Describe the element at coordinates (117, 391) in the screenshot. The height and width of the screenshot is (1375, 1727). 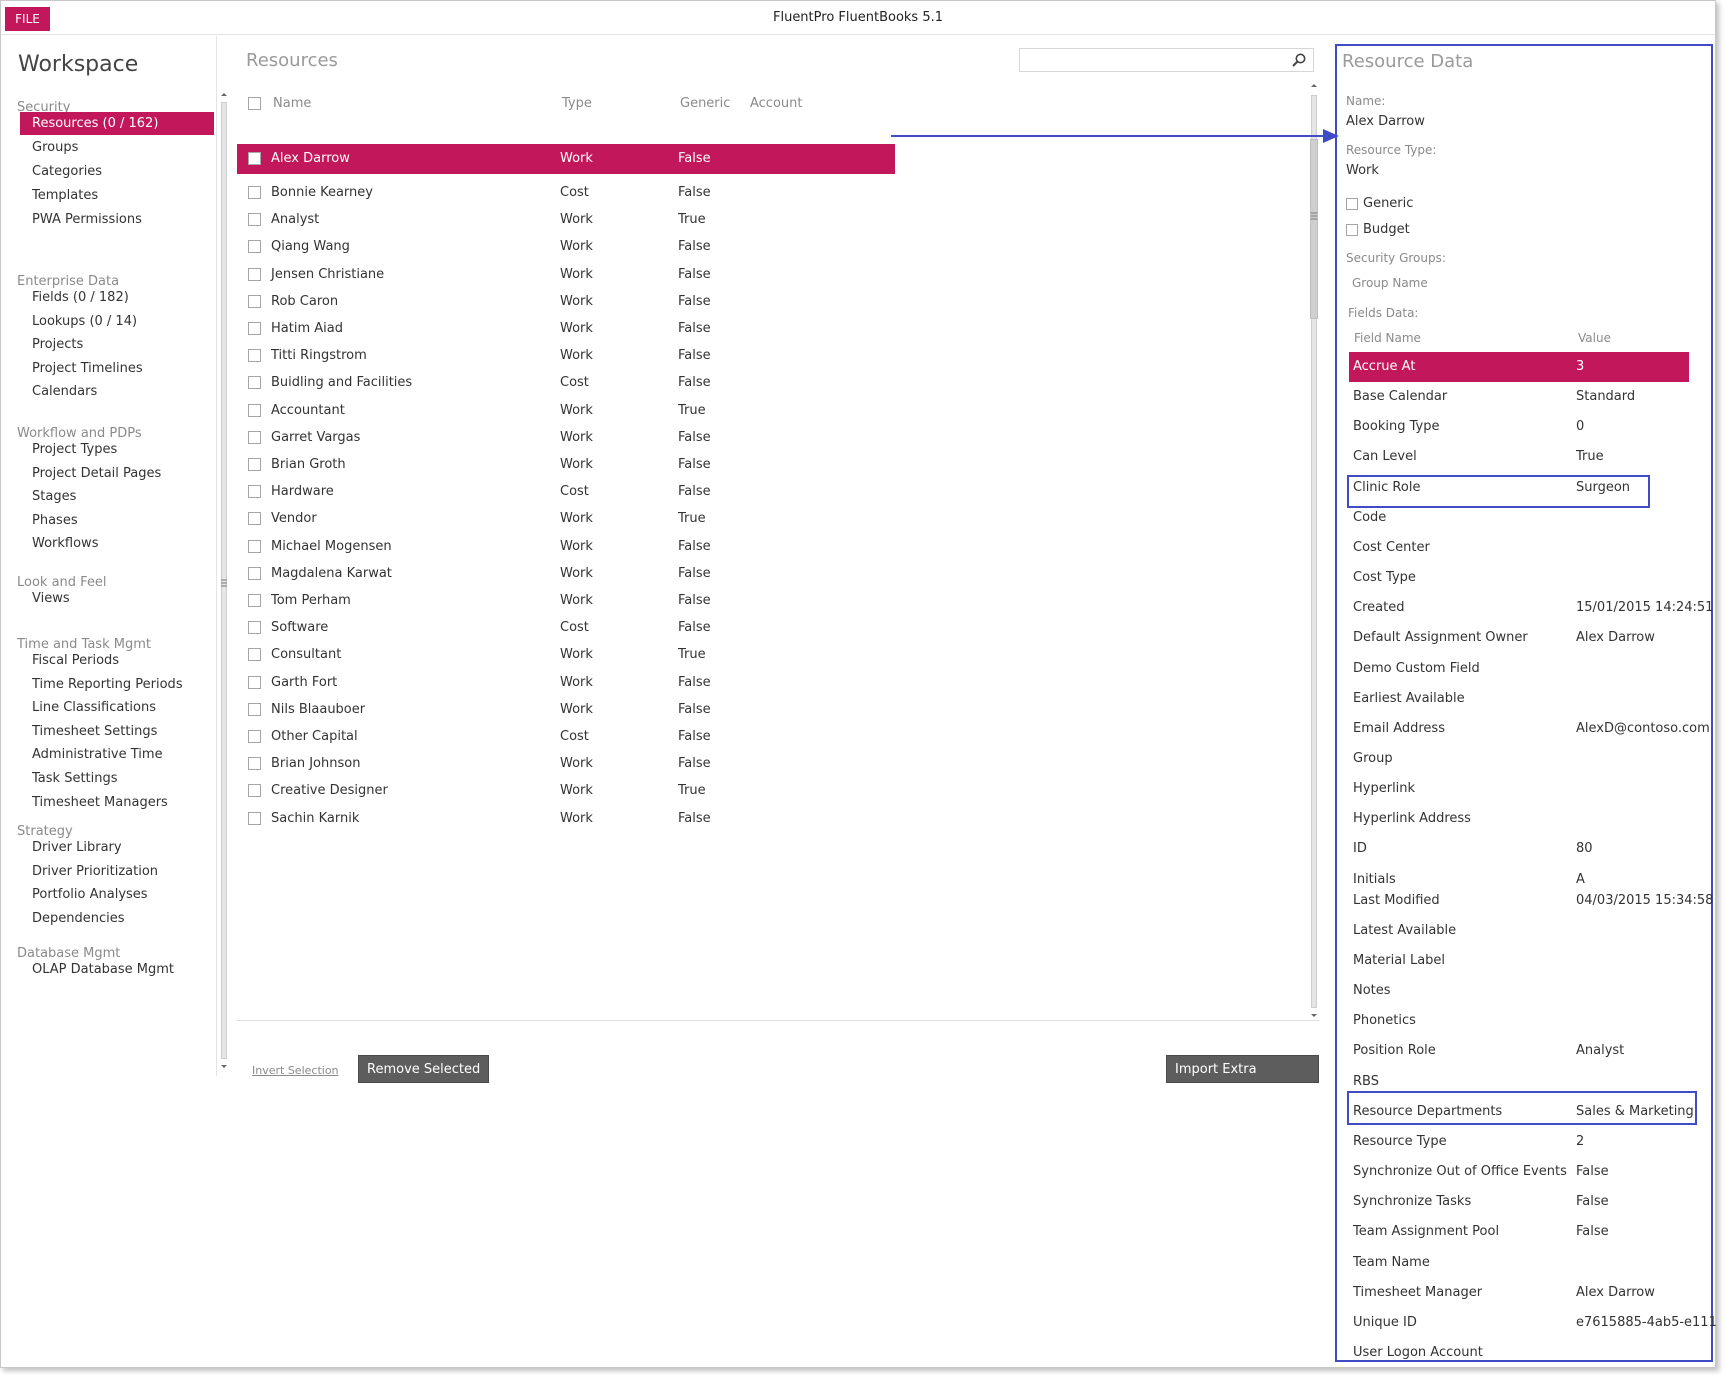
I see `sidebar-item-calendars: Calendars` at that location.